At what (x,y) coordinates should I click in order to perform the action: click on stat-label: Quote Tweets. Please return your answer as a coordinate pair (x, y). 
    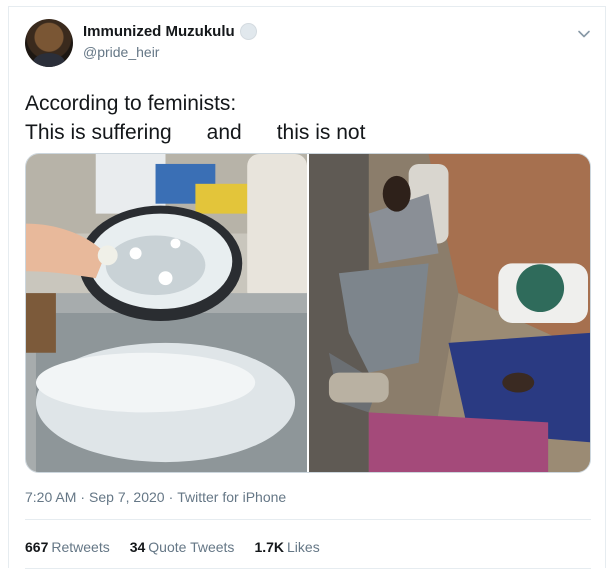
    Looking at the image, I should click on (191, 547).